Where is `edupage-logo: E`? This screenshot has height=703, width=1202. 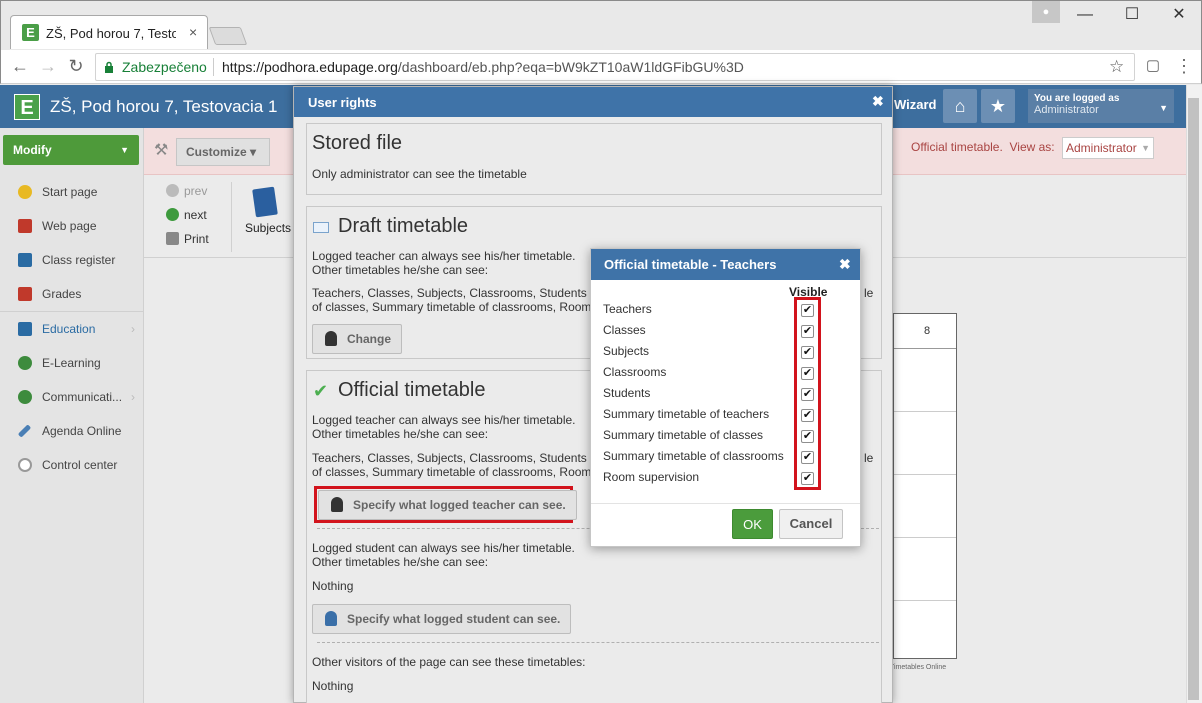
edupage-logo: E is located at coordinates (27, 107).